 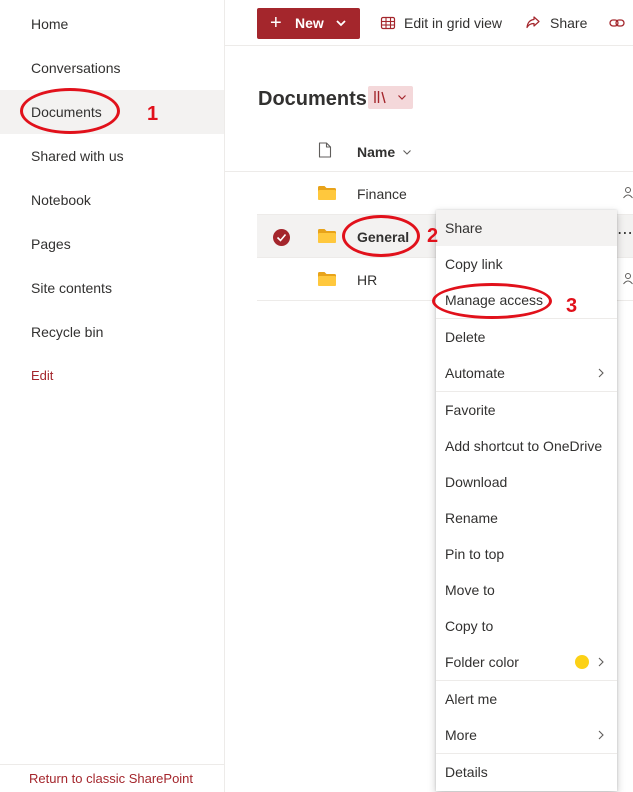 I want to click on row-name: Finance, so click(x=382, y=194).